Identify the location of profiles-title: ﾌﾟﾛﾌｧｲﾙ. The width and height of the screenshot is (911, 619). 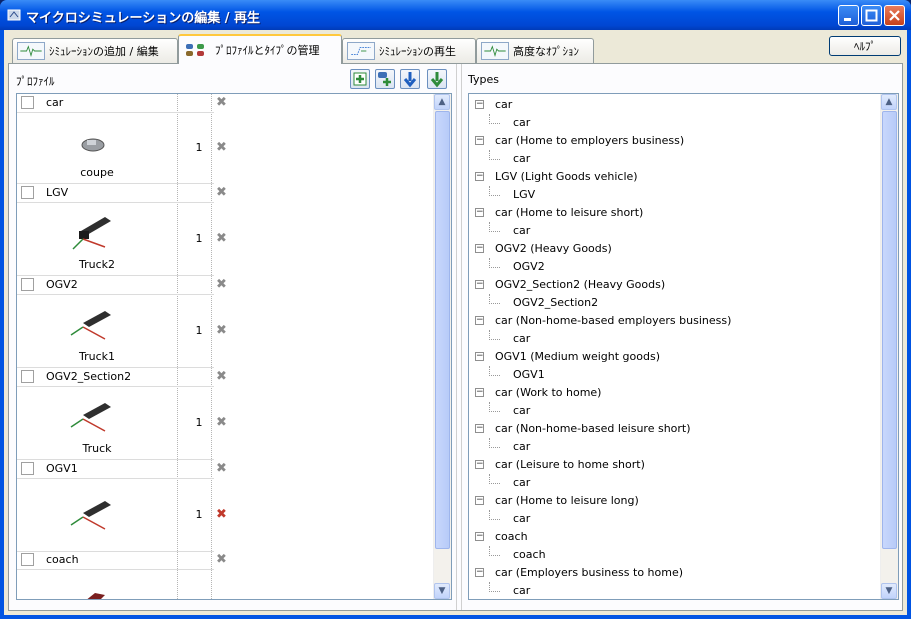
(35, 81).